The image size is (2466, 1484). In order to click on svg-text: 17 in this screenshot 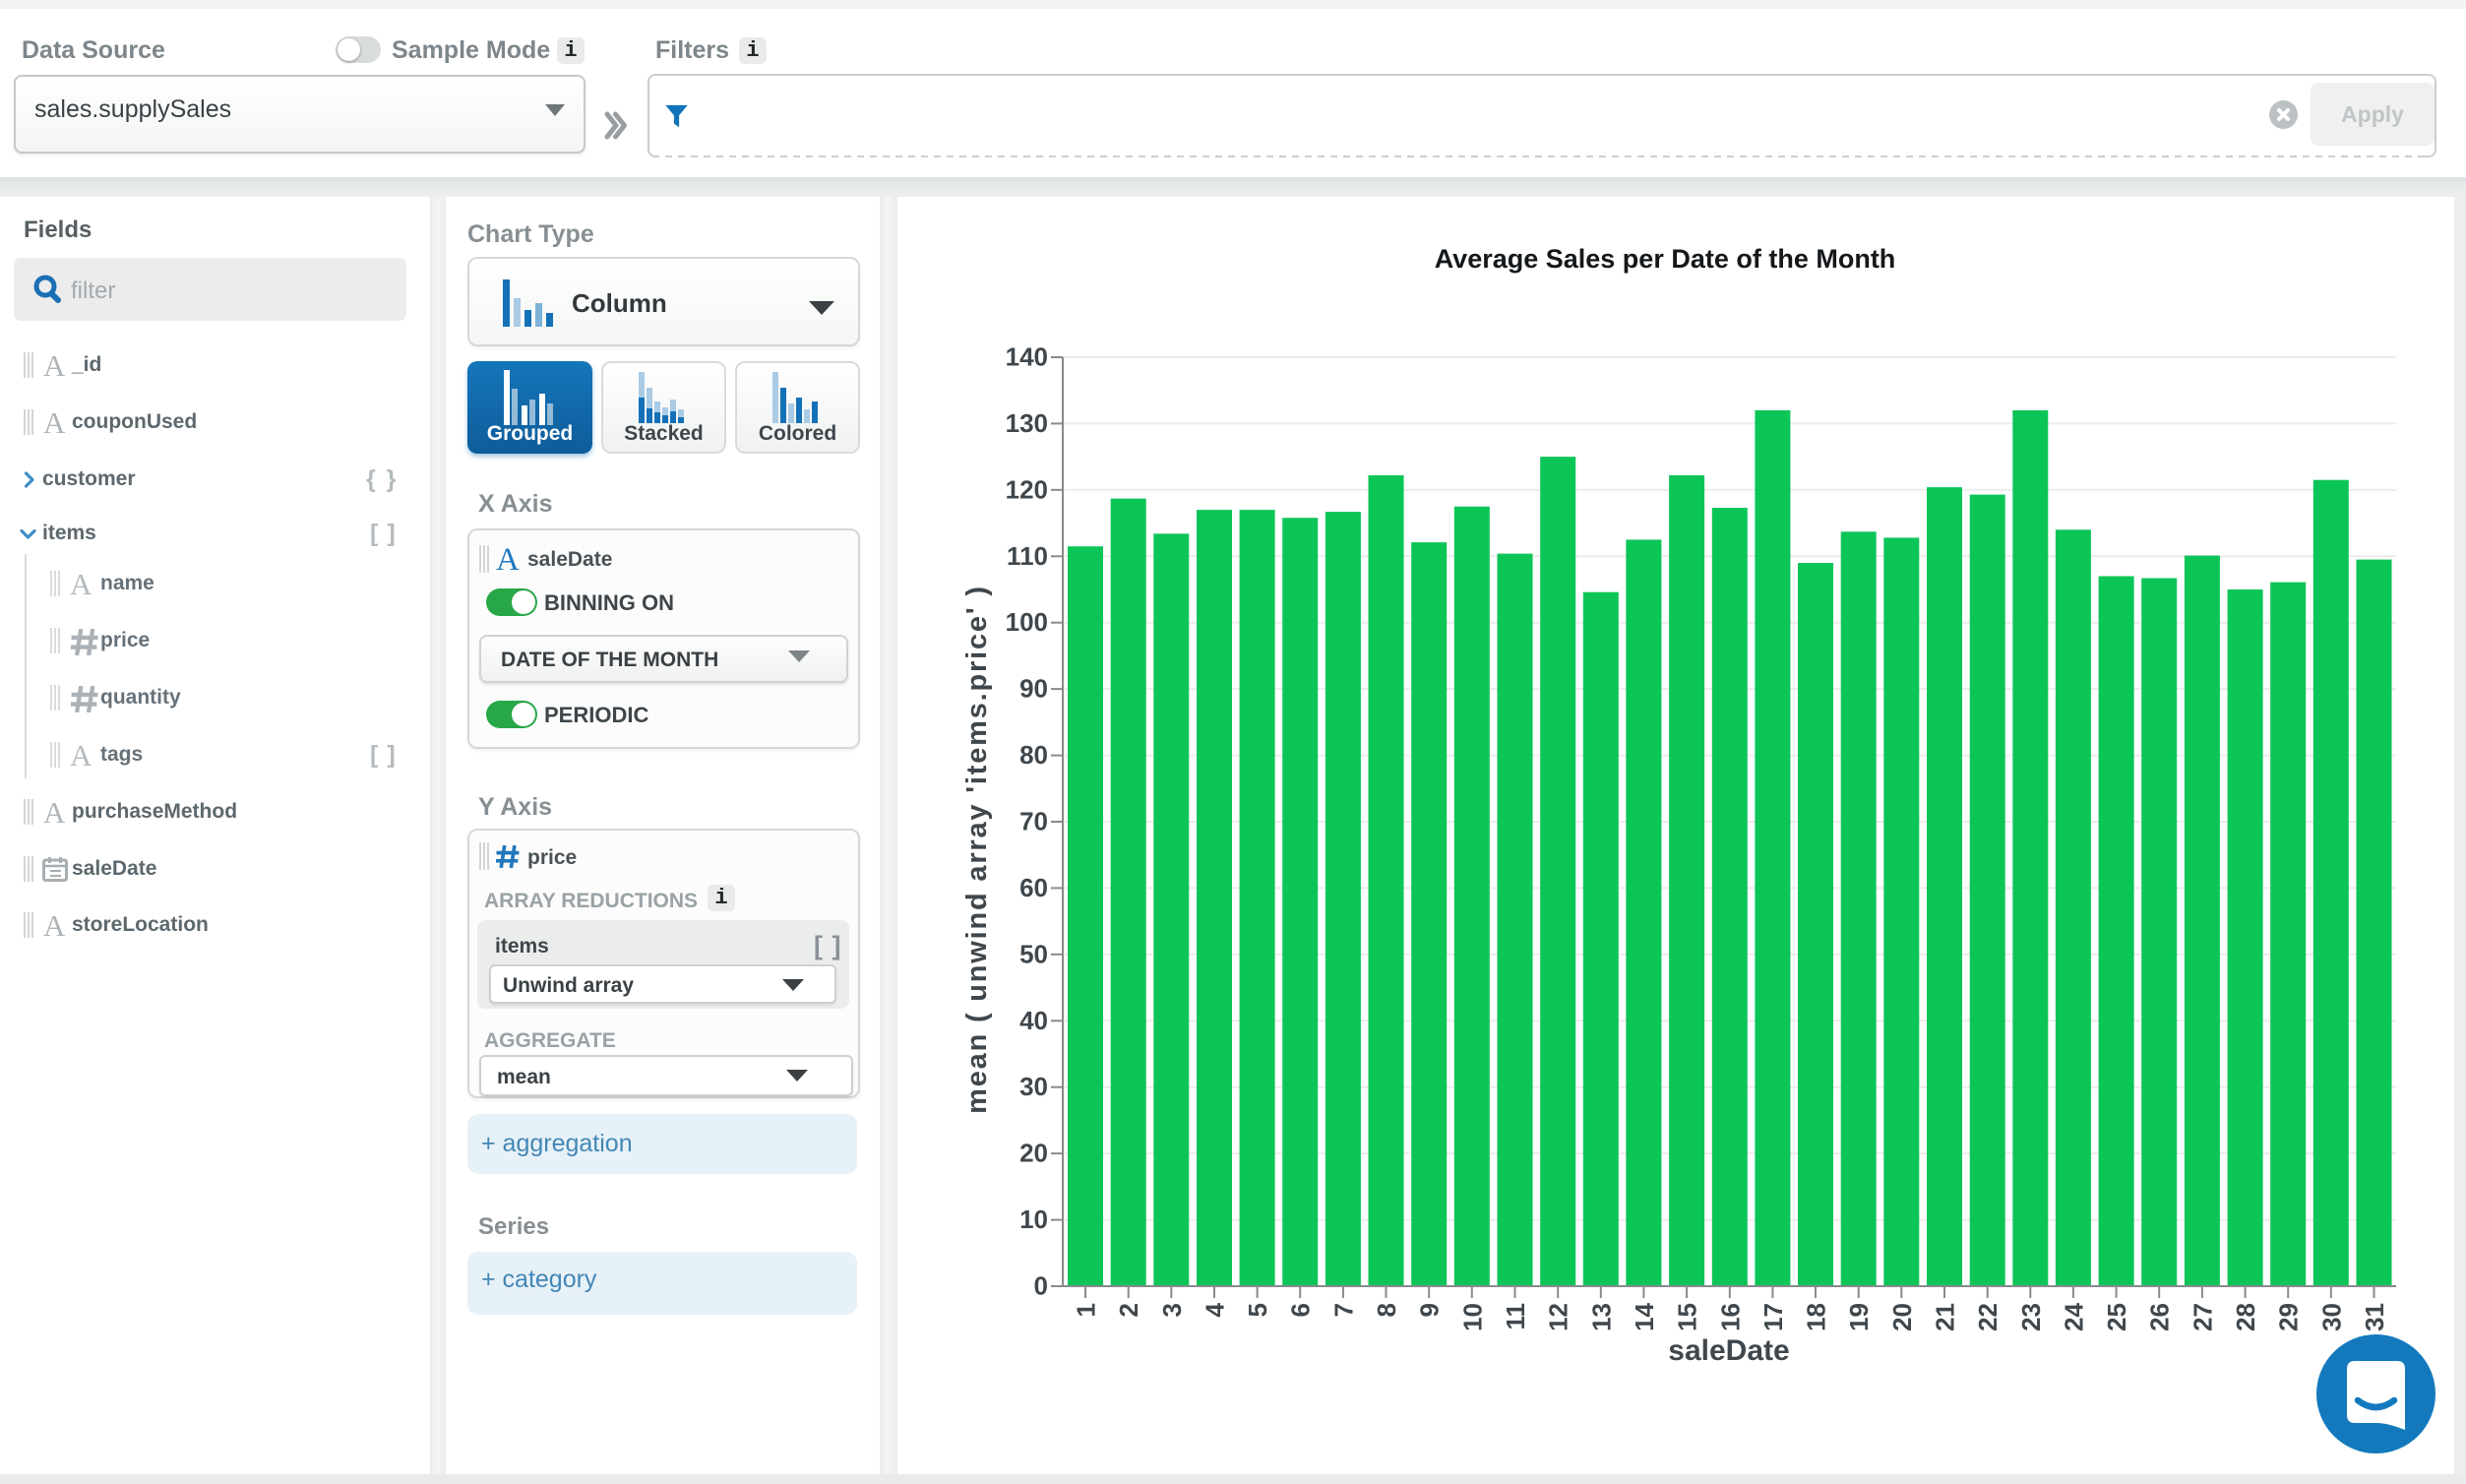, I will do `click(1773, 1317)`.